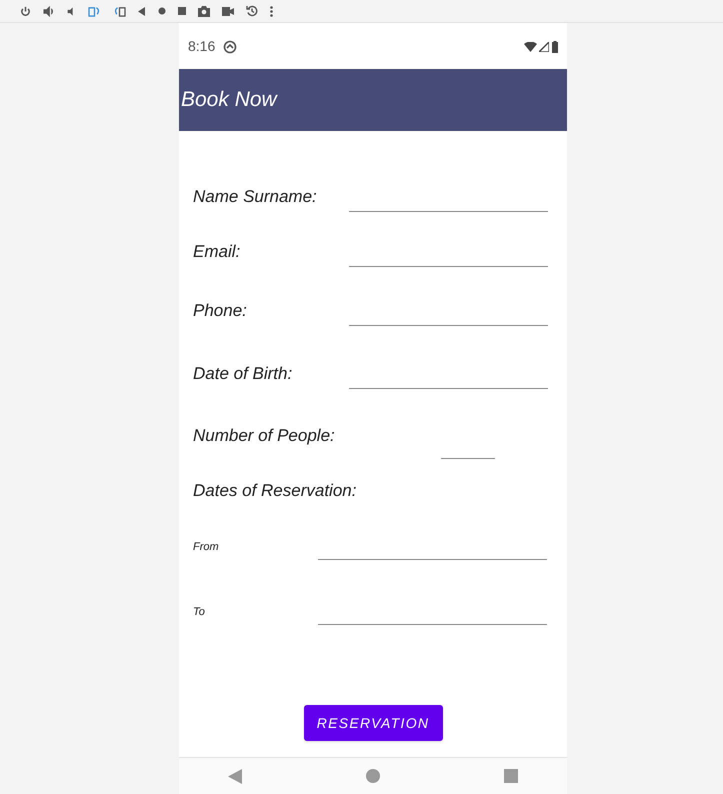  What do you see at coordinates (242, 374) in the screenshot?
I see `field-label: Date of Birth:` at bounding box center [242, 374].